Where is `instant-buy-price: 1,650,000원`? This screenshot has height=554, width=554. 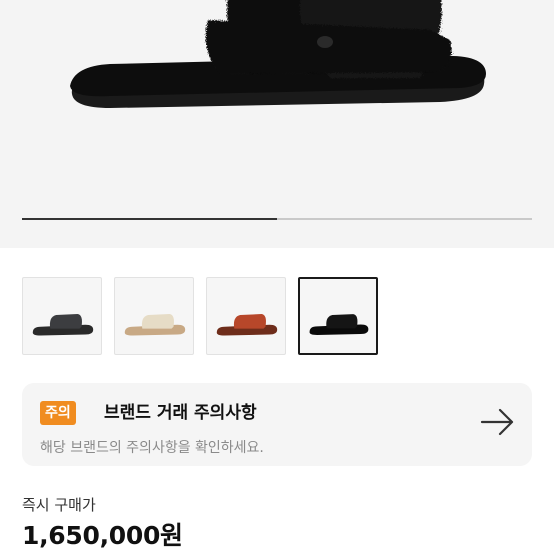 instant-buy-price: 1,650,000원 is located at coordinates (102, 535).